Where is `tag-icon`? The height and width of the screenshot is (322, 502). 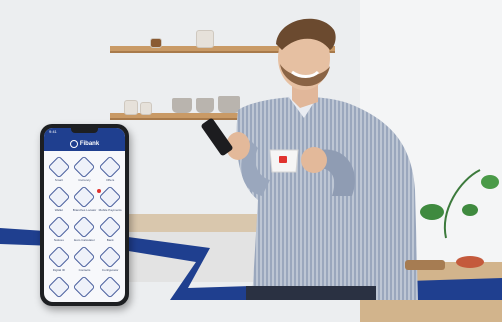 tag-icon is located at coordinates (110, 167).